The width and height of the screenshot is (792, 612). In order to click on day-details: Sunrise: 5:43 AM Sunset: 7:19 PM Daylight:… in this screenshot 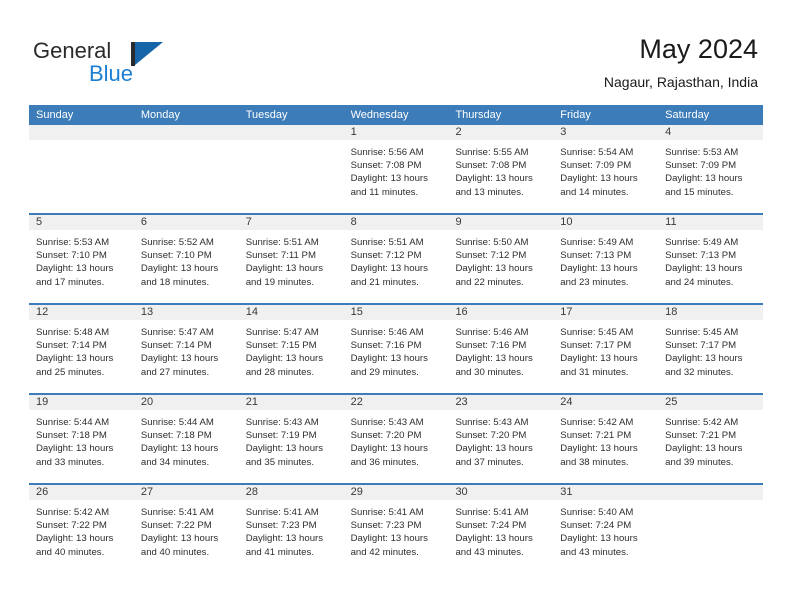, I will do `click(291, 439)`.